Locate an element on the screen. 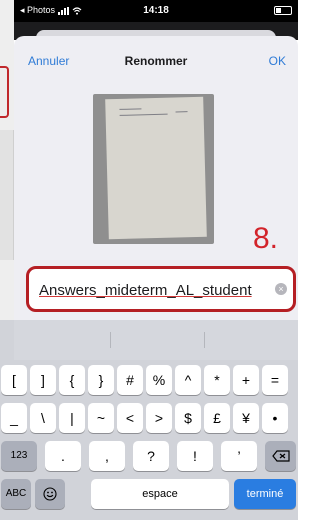  numbers-mode-key: 123 is located at coordinates (19, 456).